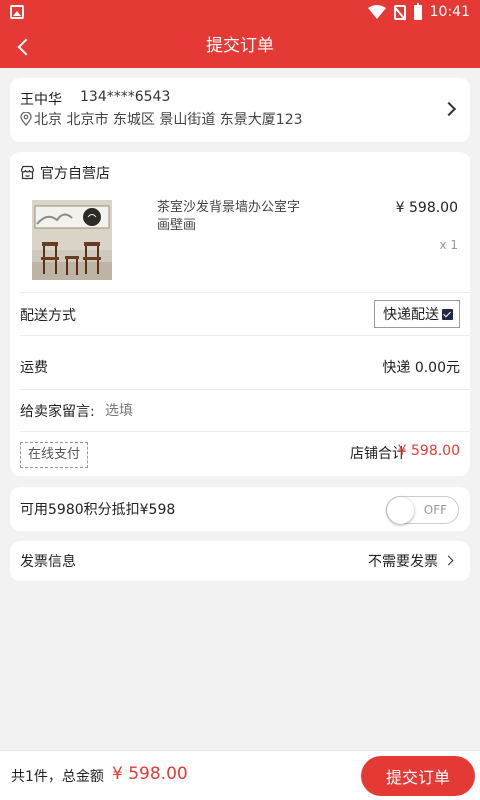 This screenshot has height=800, width=480. I want to click on payment-method-tag: 在线支付, so click(54, 455).